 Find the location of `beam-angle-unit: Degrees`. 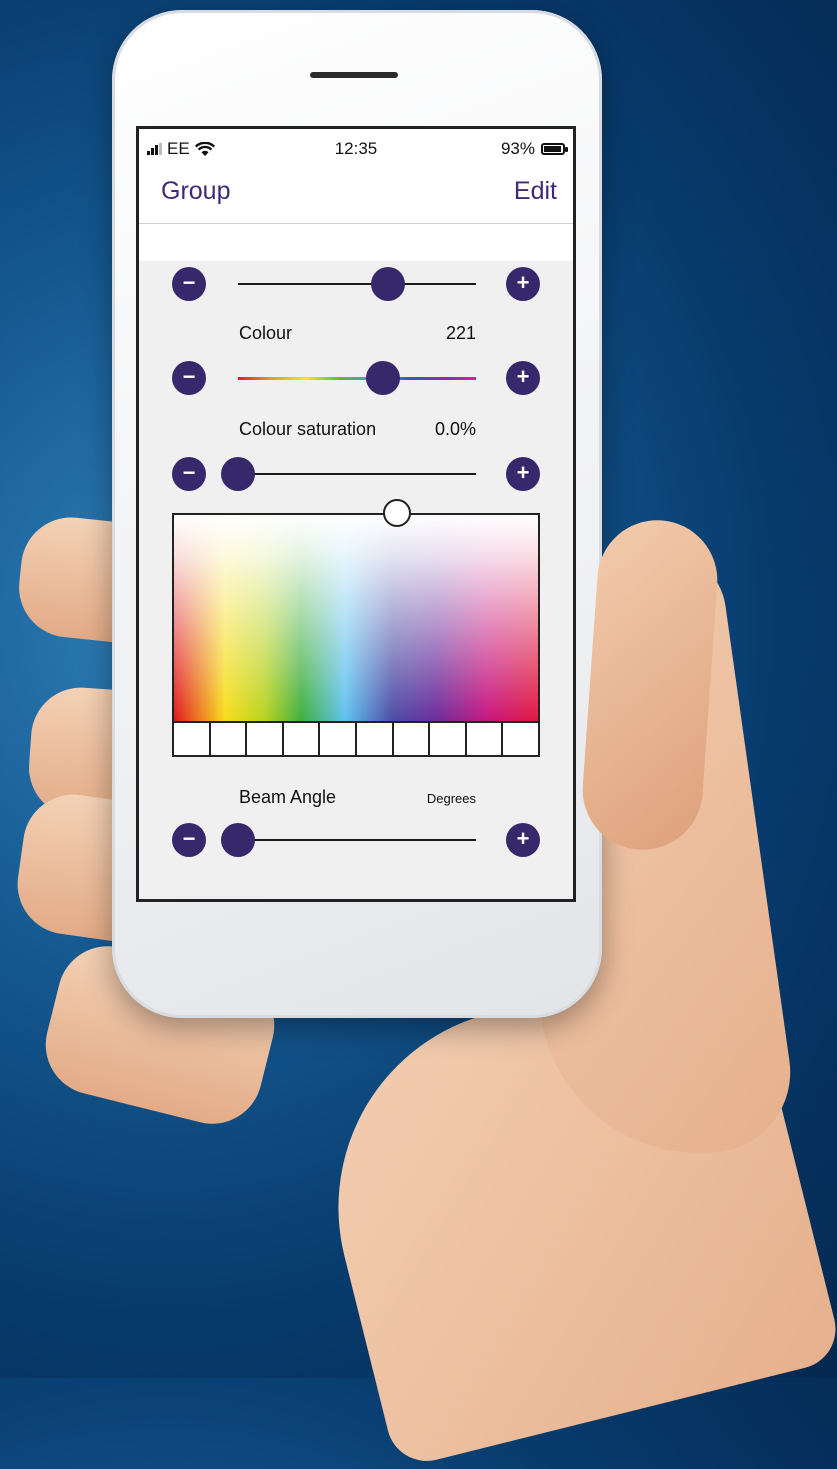

beam-angle-unit: Degrees is located at coordinates (451, 798).